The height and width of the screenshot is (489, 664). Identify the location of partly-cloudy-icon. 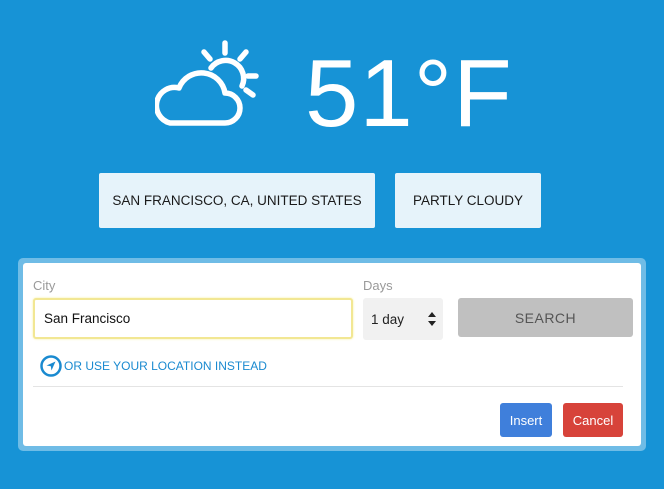
(207, 83).